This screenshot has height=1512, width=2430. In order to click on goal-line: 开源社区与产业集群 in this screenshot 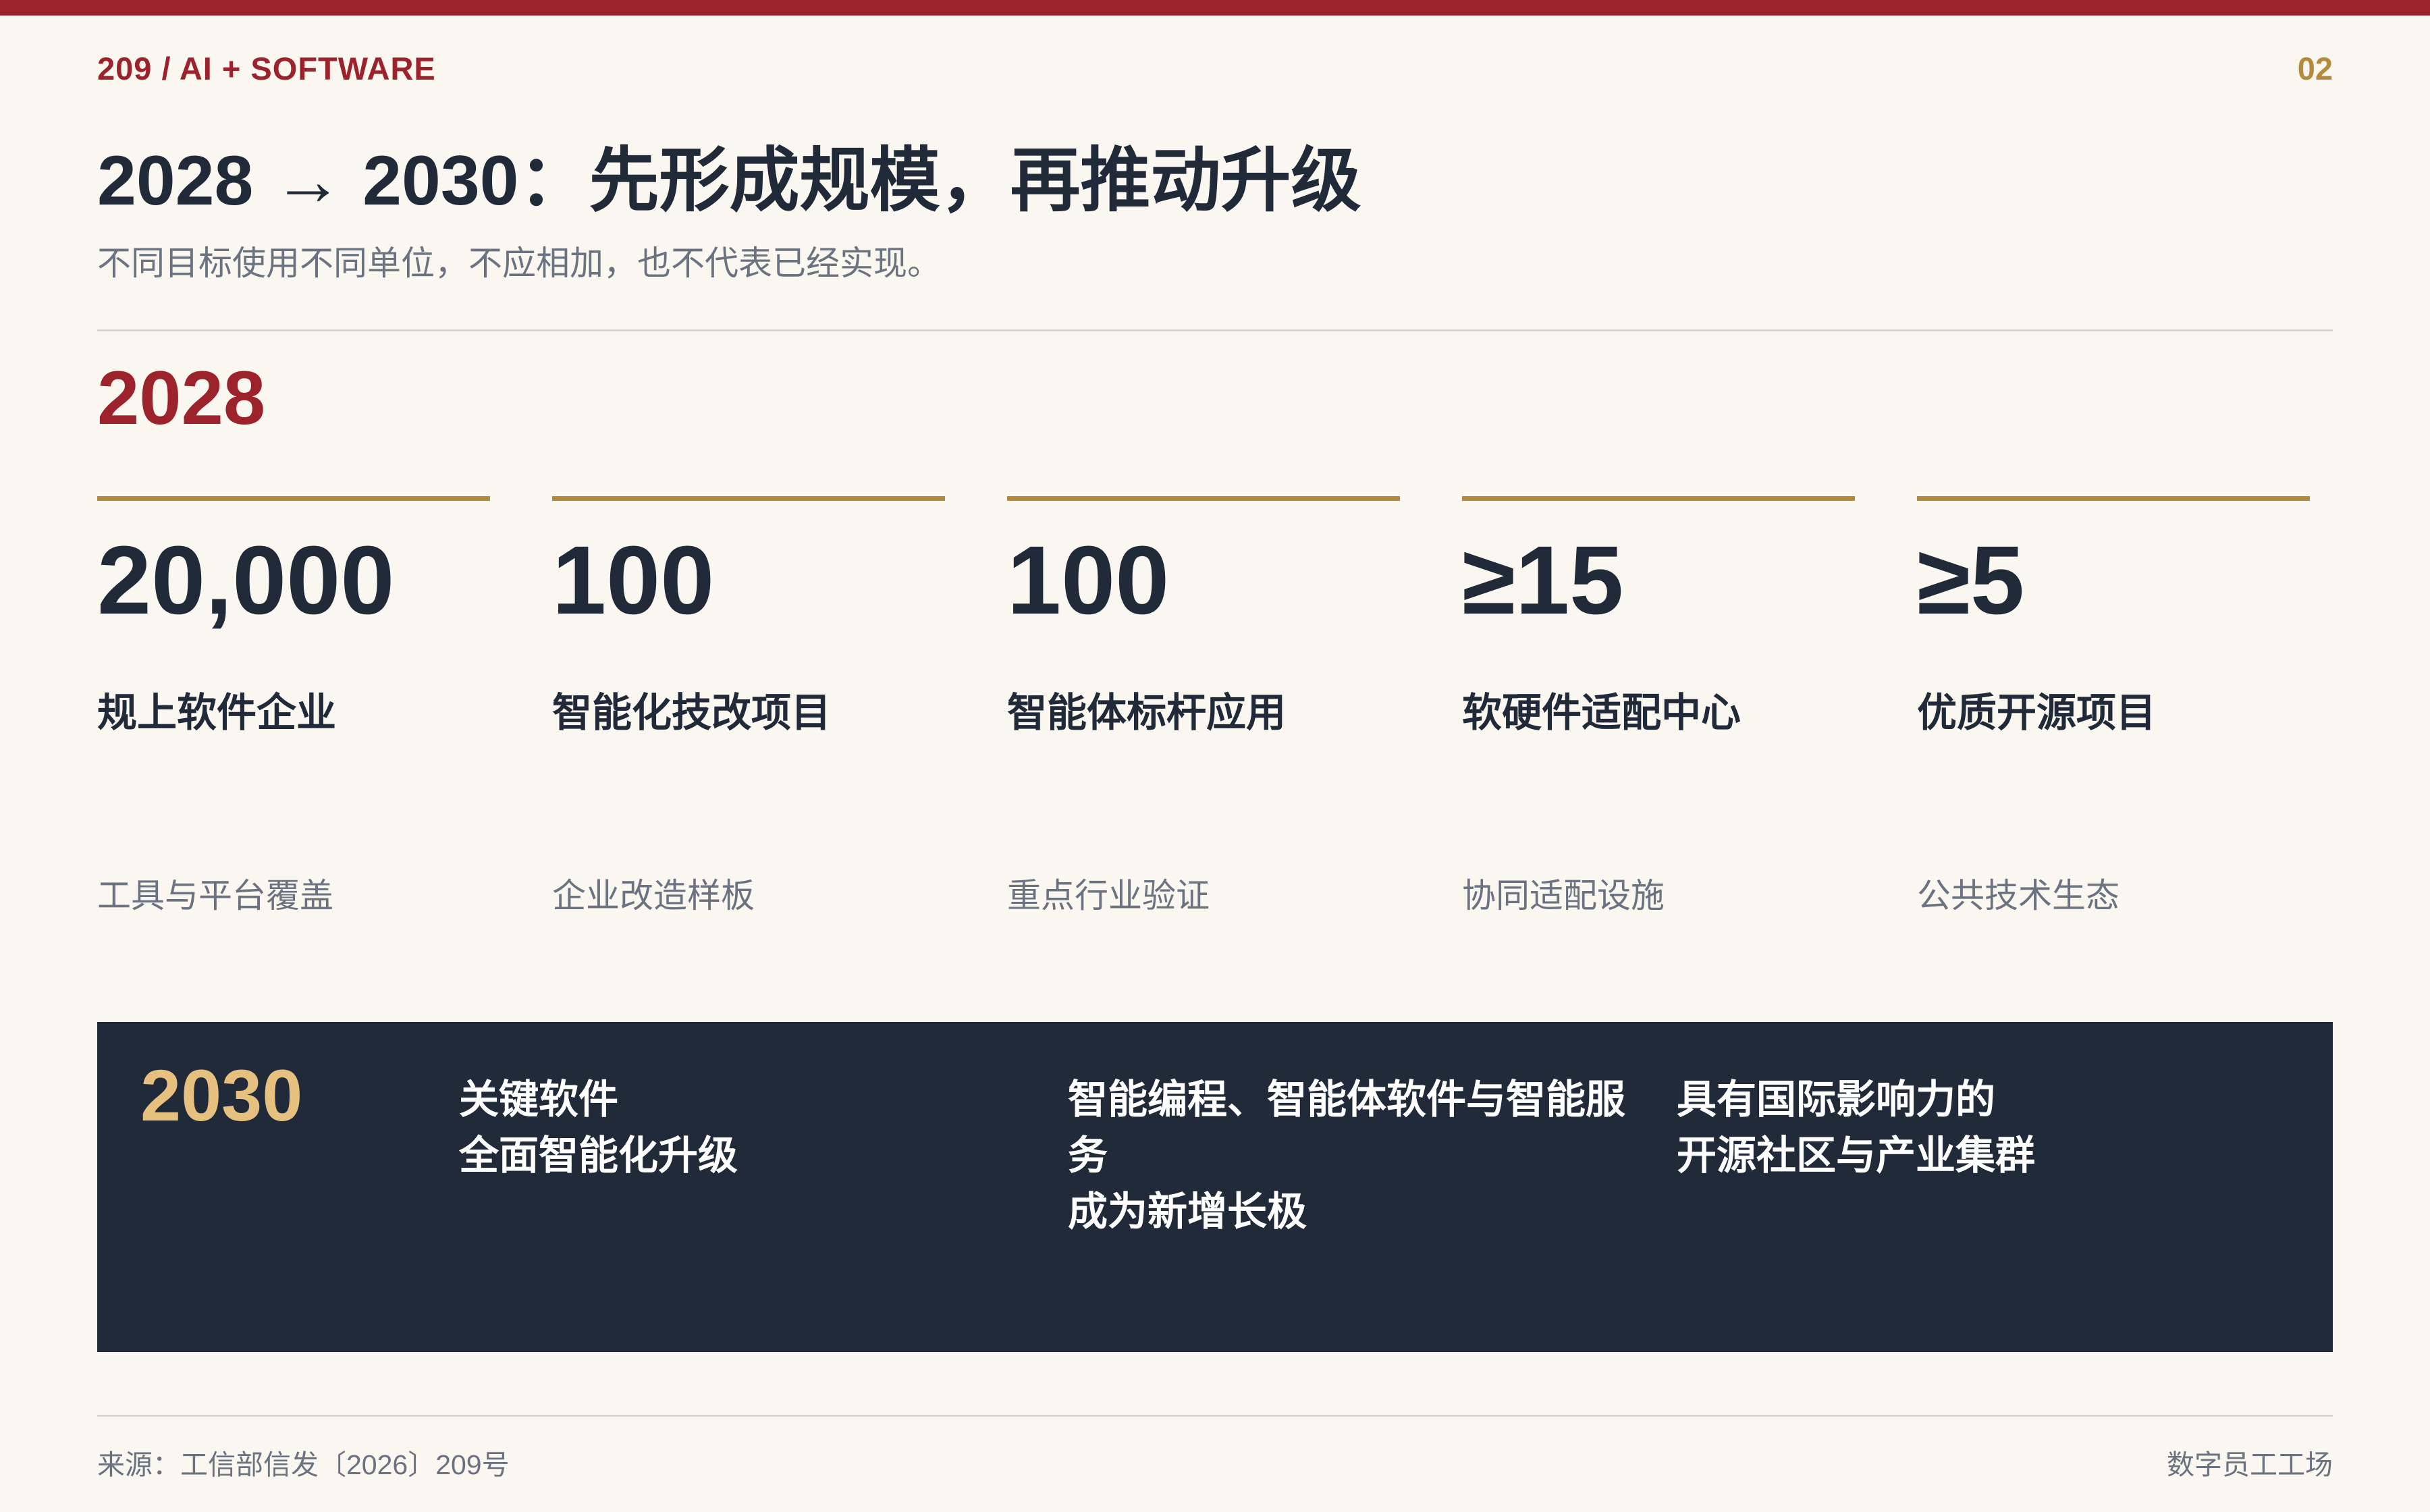, I will do `click(1857, 1155)`.